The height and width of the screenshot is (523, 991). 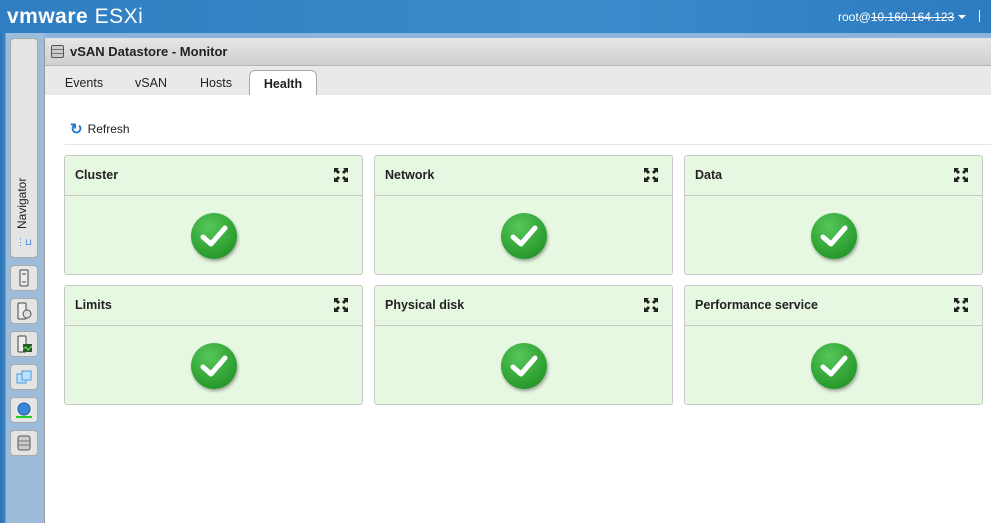 I want to click on panel-header: vSAN Datastore - Monitor, so click(x=518, y=52).